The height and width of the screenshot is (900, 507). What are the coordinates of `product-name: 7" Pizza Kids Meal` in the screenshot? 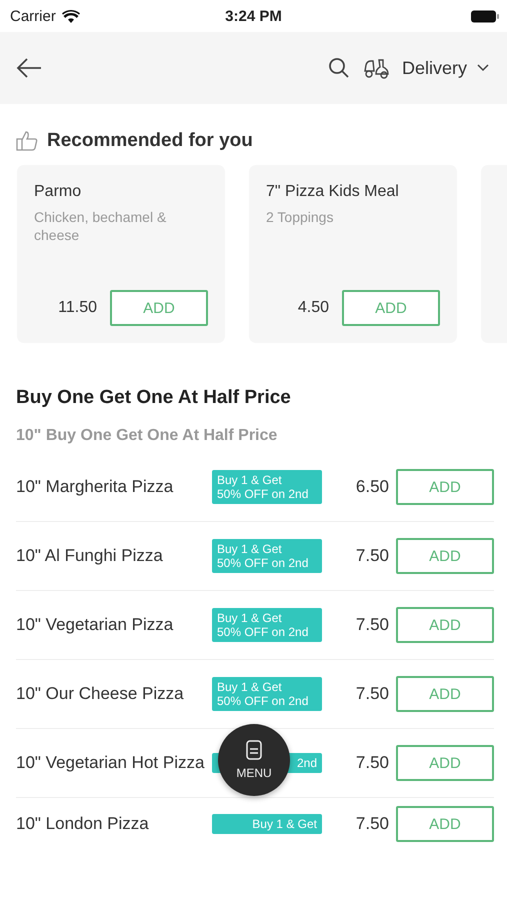 It's located at (333, 192).